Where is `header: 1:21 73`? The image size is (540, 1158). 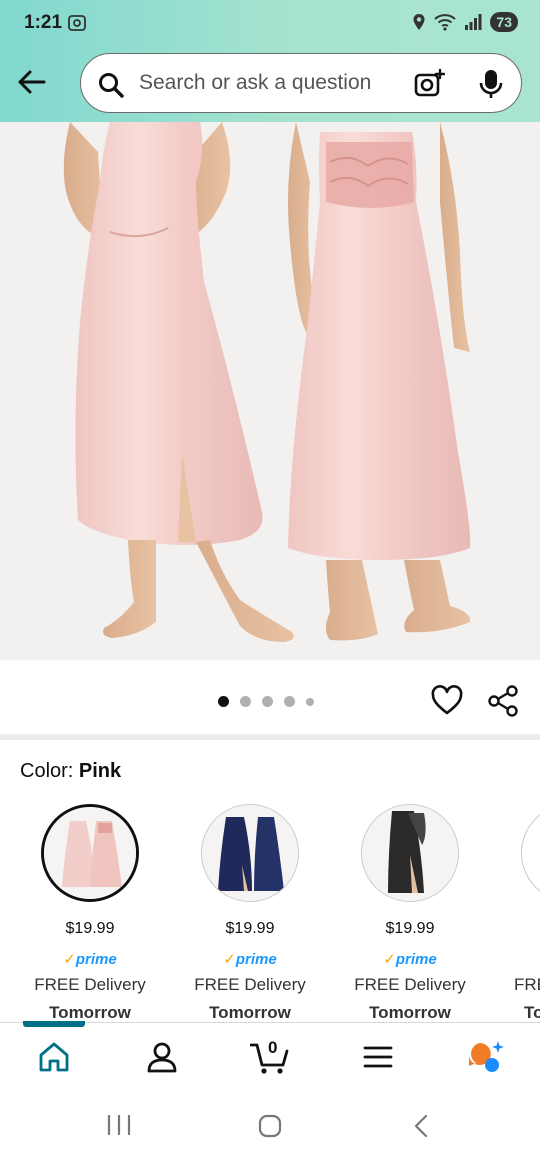
header: 1:21 73 is located at coordinates (270, 61).